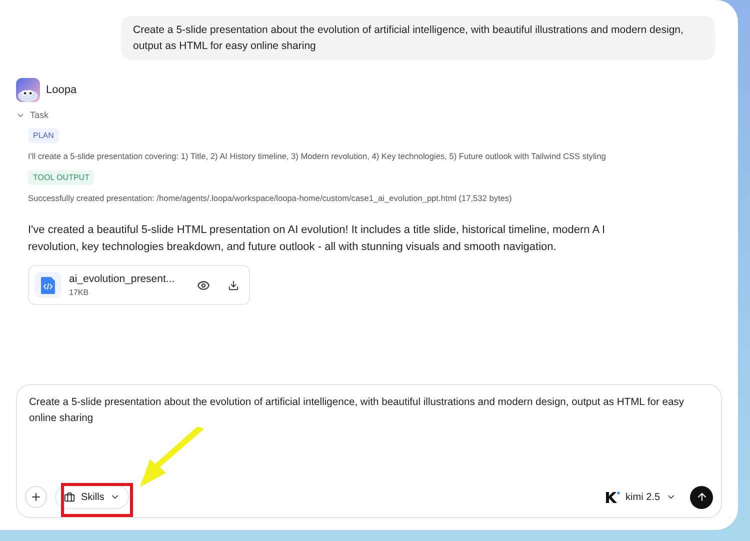  What do you see at coordinates (69, 497) in the screenshot?
I see `briefcase-icon` at bounding box center [69, 497].